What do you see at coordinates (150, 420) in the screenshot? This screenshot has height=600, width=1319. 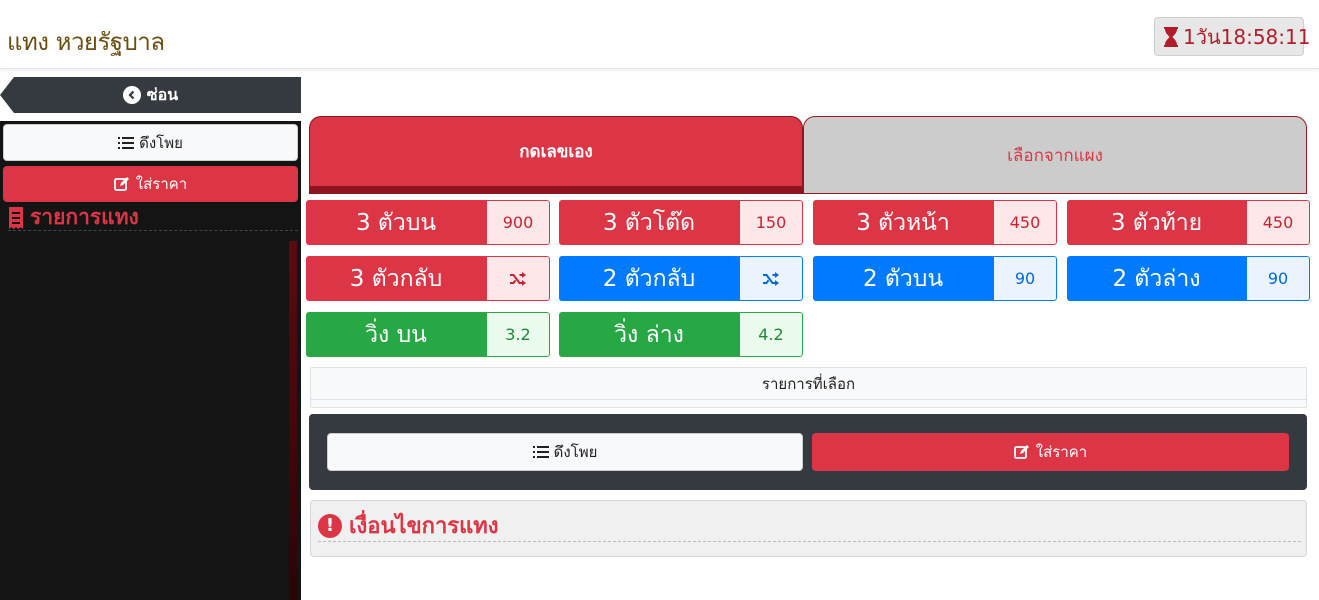 I see `bet-list-area` at bounding box center [150, 420].